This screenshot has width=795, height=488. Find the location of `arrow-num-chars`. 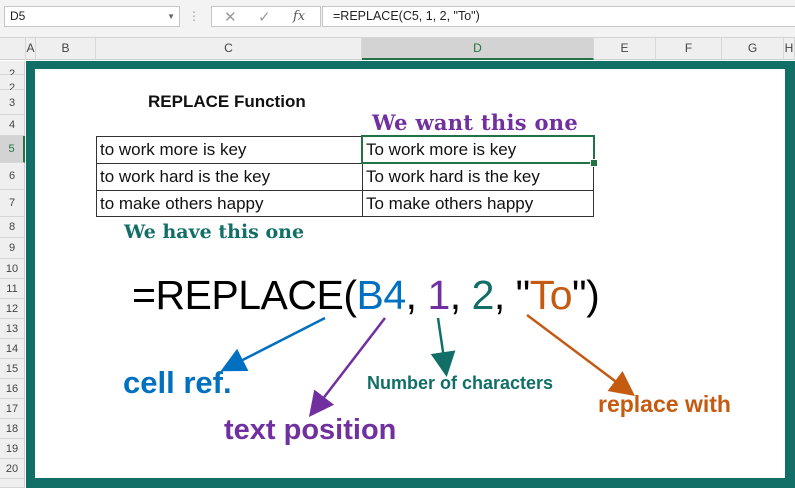

arrow-num-chars is located at coordinates (443, 347).